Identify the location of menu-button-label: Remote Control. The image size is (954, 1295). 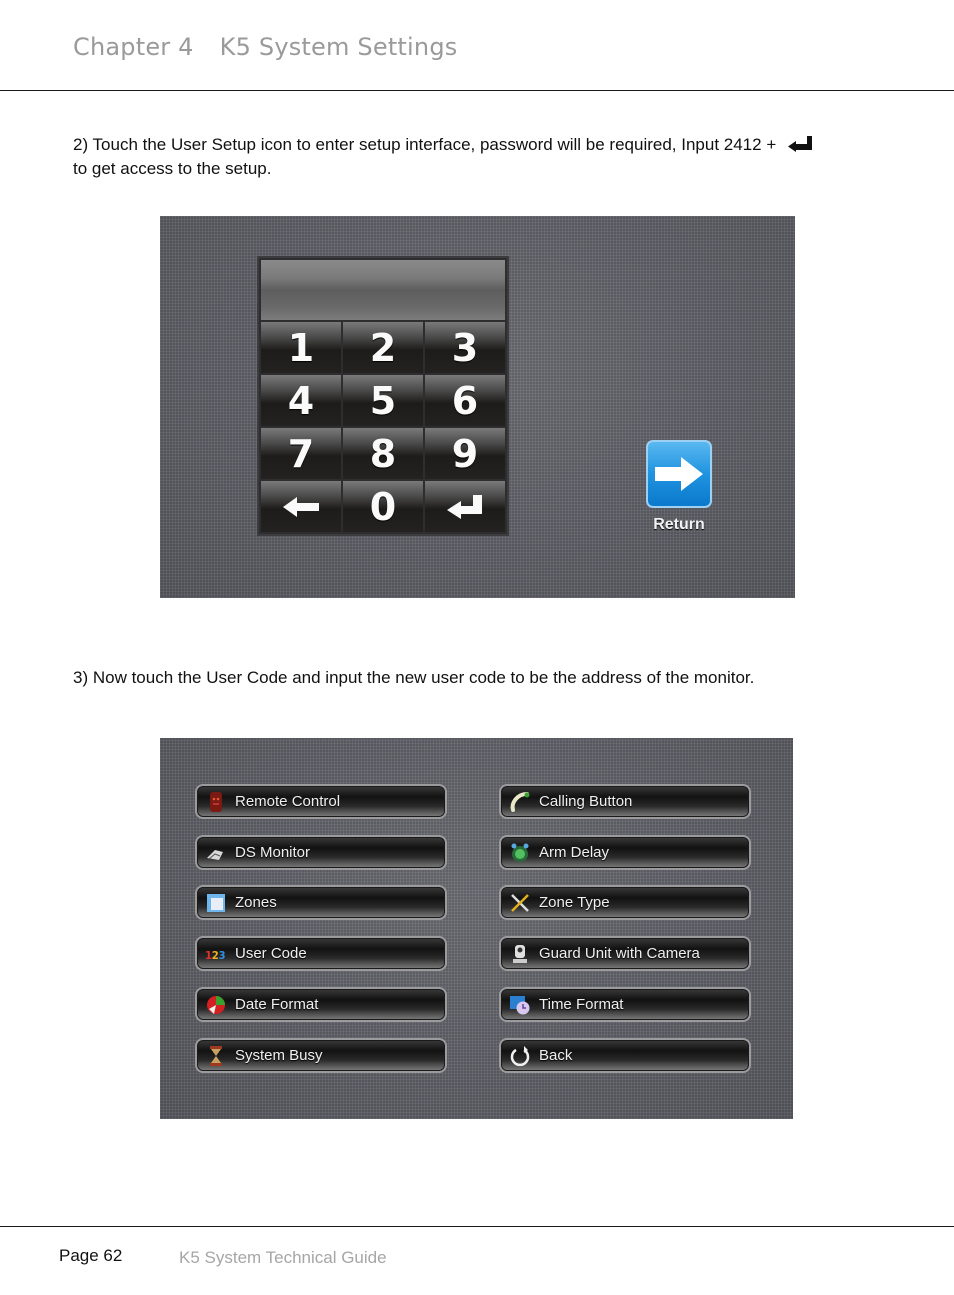
(288, 801).